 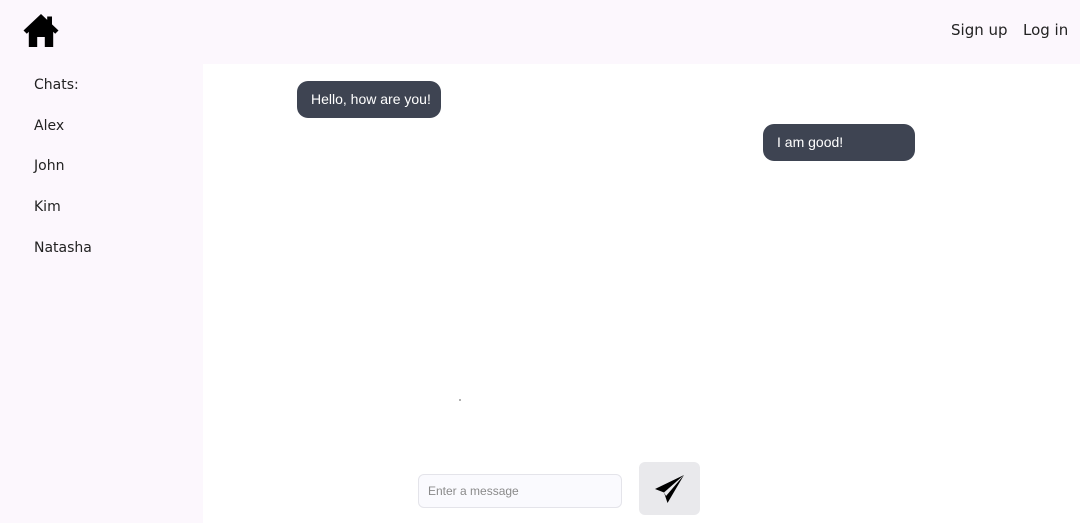 I want to click on home-button, so click(x=41, y=31).